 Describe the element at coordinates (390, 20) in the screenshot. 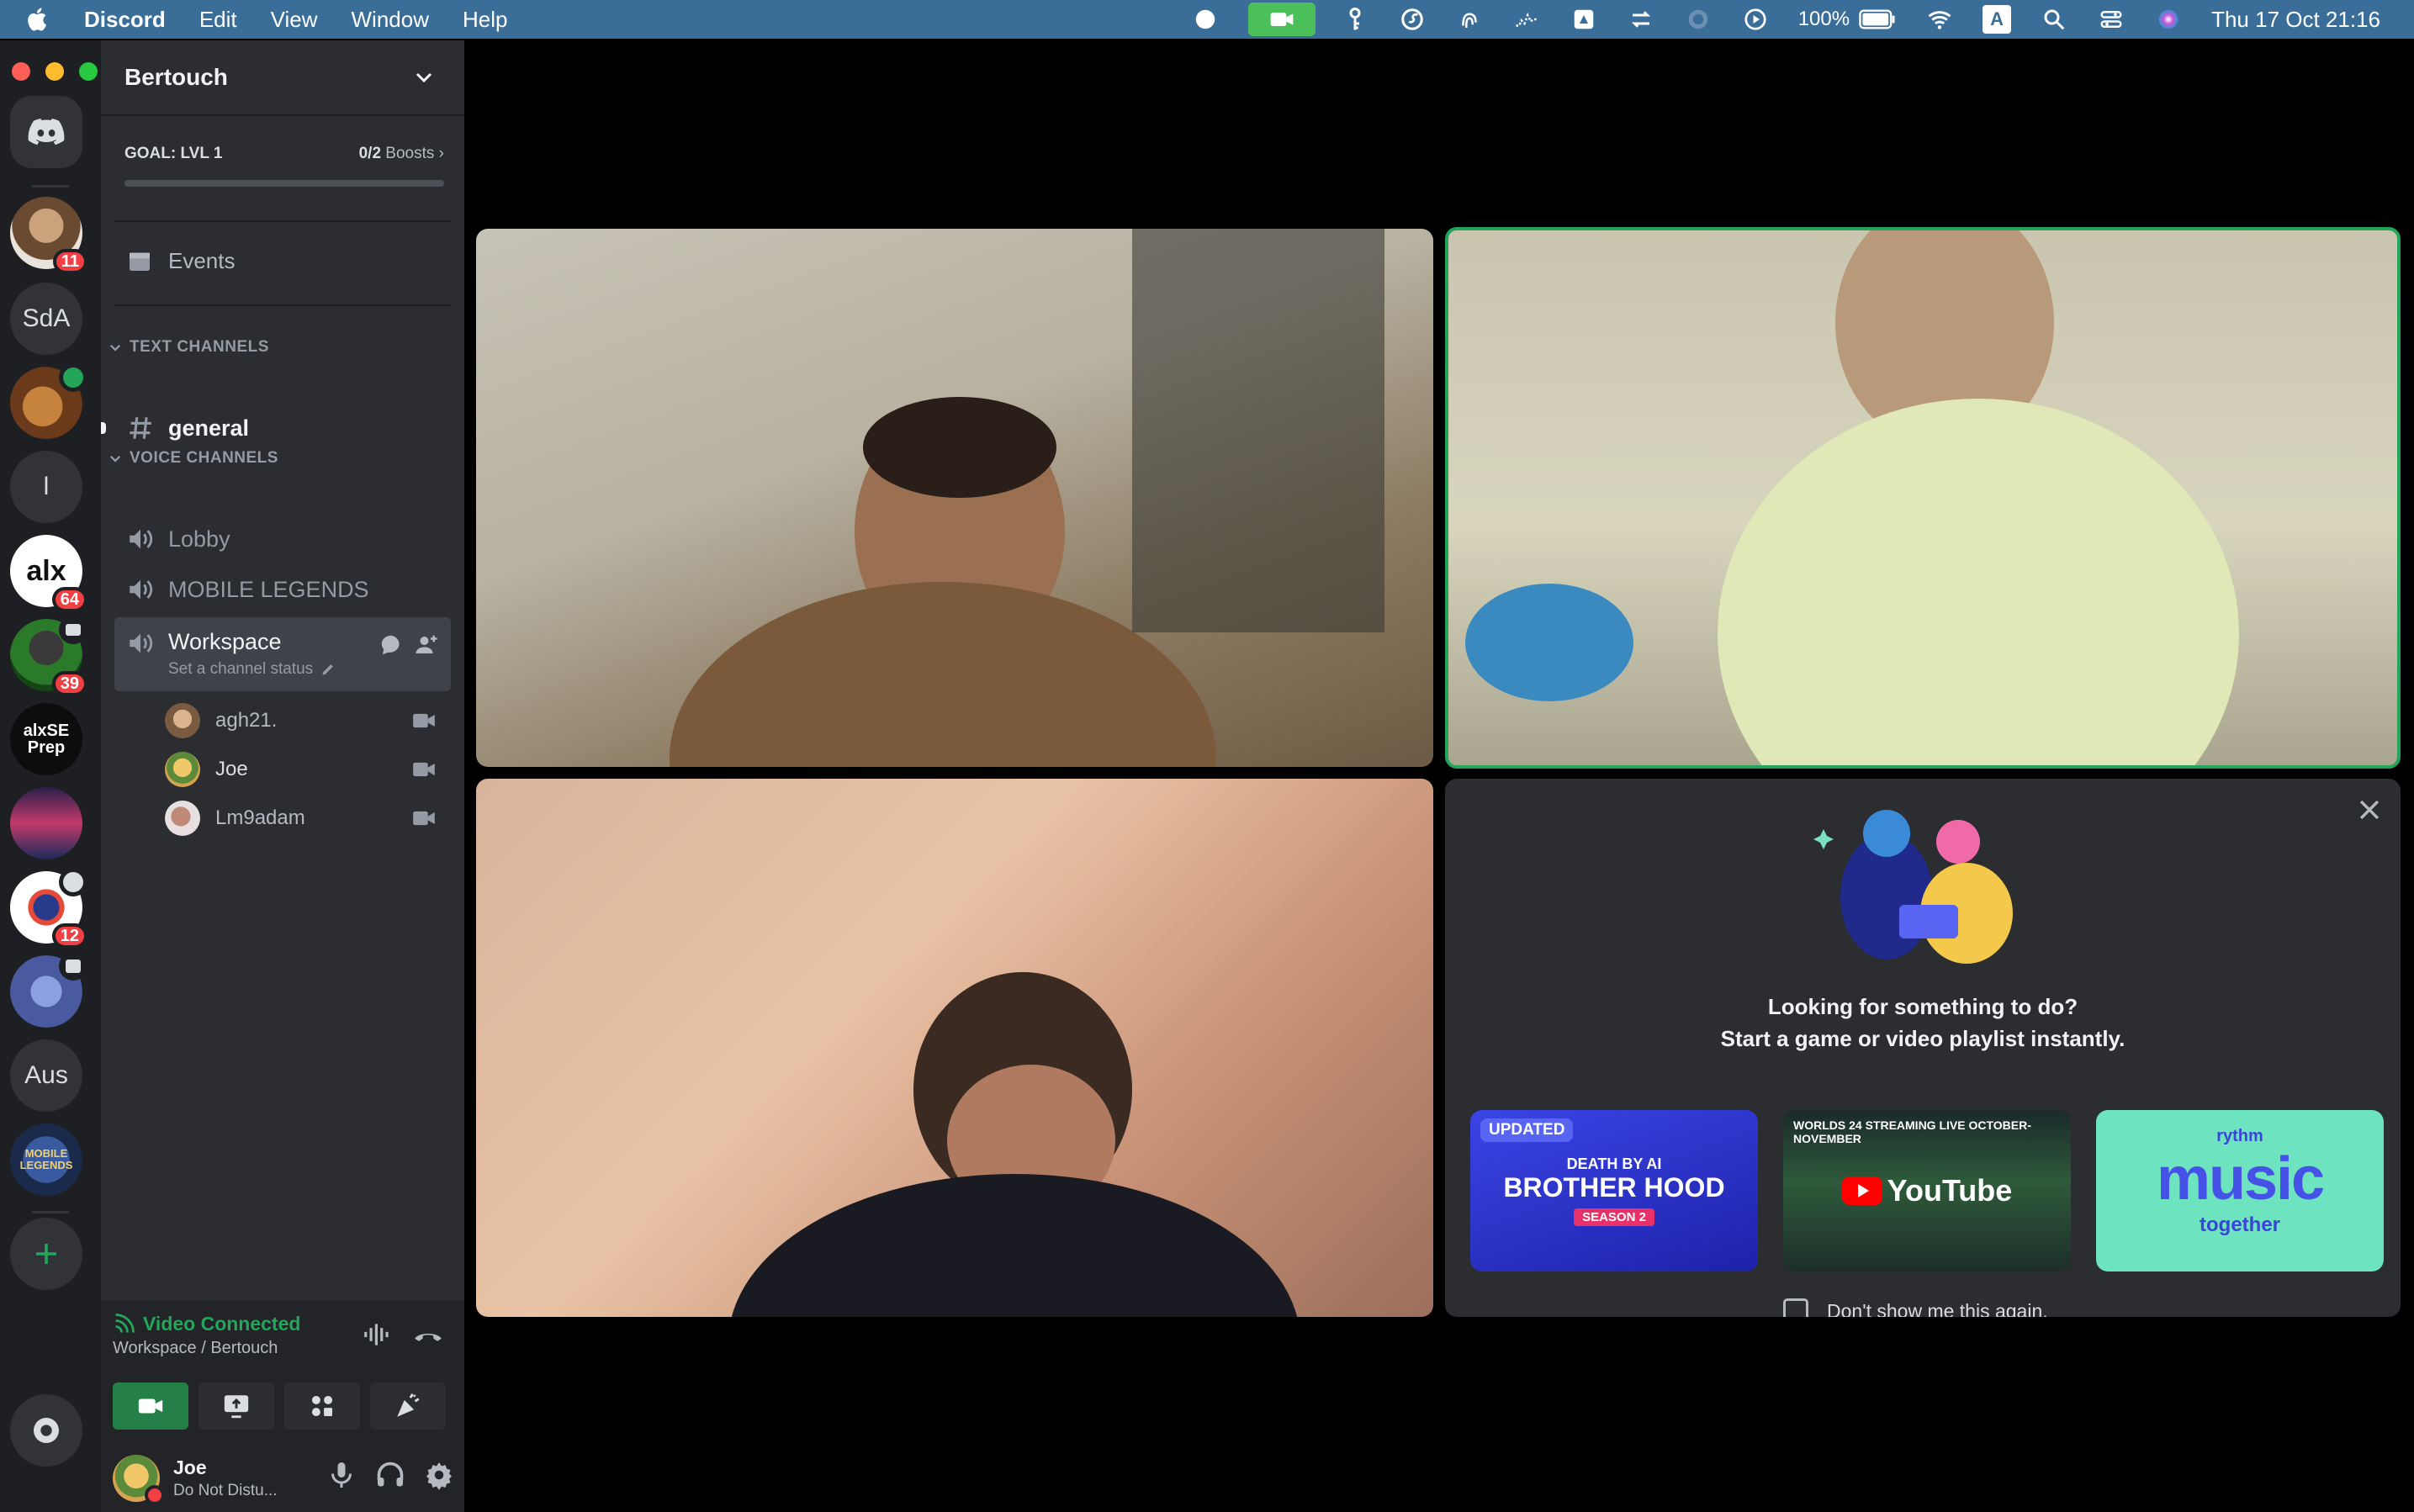

I see `menu-window: Window` at that location.